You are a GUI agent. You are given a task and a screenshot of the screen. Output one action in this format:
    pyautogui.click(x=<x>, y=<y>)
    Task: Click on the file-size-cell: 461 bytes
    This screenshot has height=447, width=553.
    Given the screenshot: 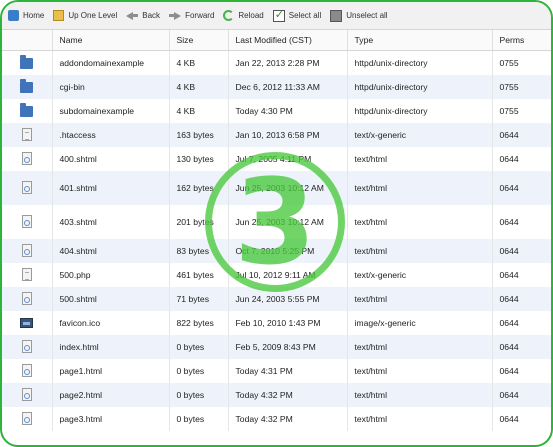 What is the action you would take?
    pyautogui.click(x=199, y=274)
    